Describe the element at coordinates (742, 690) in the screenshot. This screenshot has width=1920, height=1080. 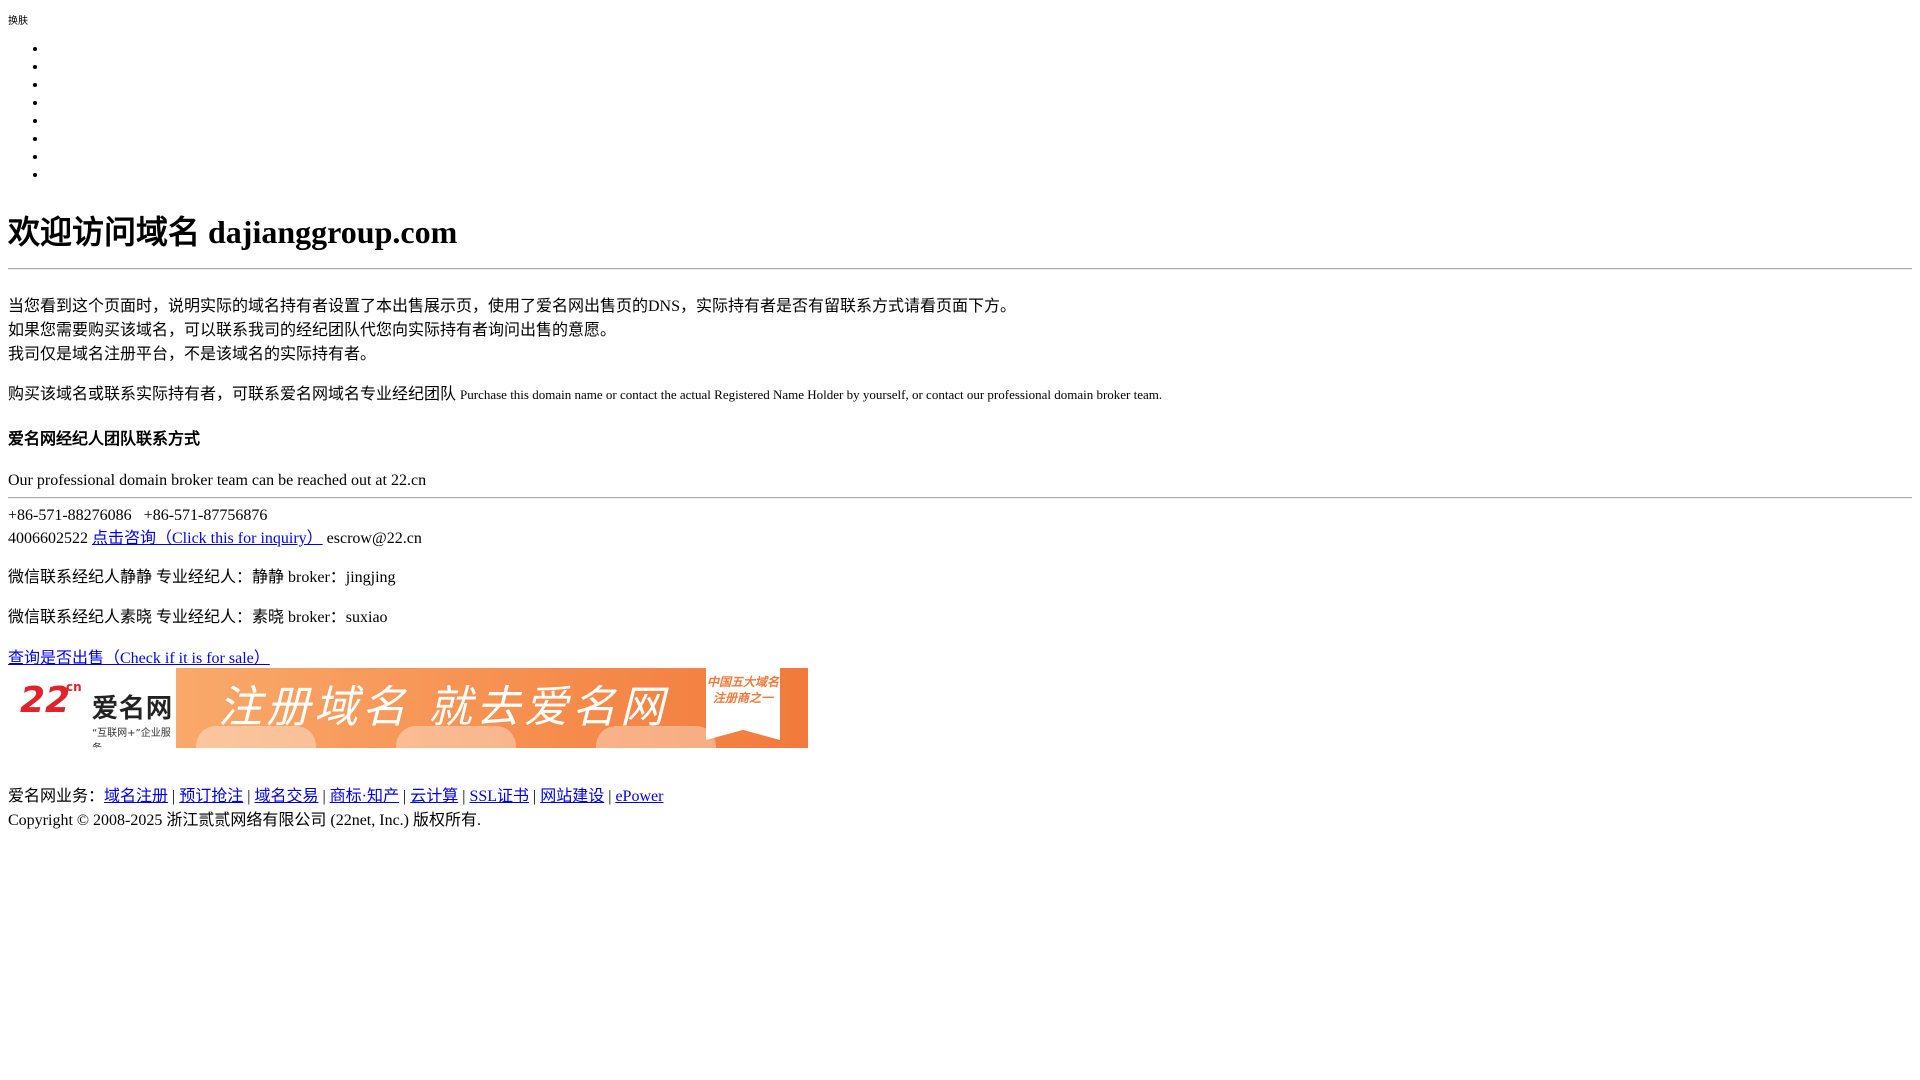
I see `badge-text: 中国五大域名注册商之一` at that location.